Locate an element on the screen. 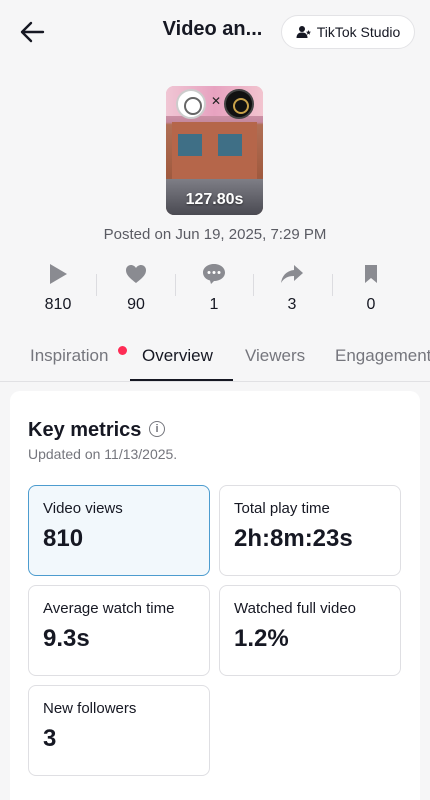 This screenshot has width=430, height=800. metric-label: New followers is located at coordinates (90, 708).